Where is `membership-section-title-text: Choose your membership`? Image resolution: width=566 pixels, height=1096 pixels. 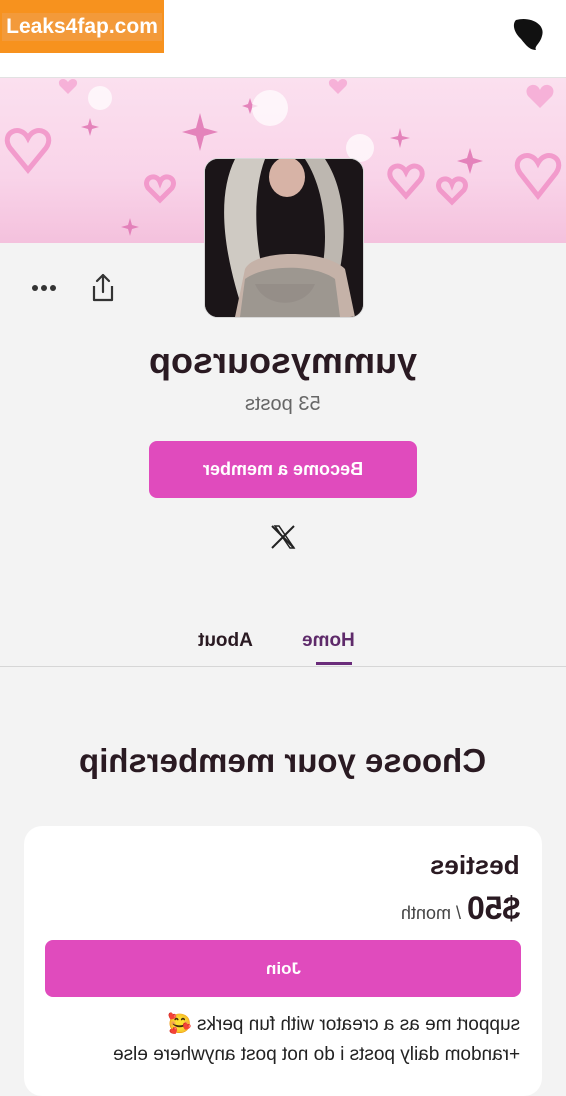 membership-section-title-text: Choose your membership is located at coordinates (283, 760).